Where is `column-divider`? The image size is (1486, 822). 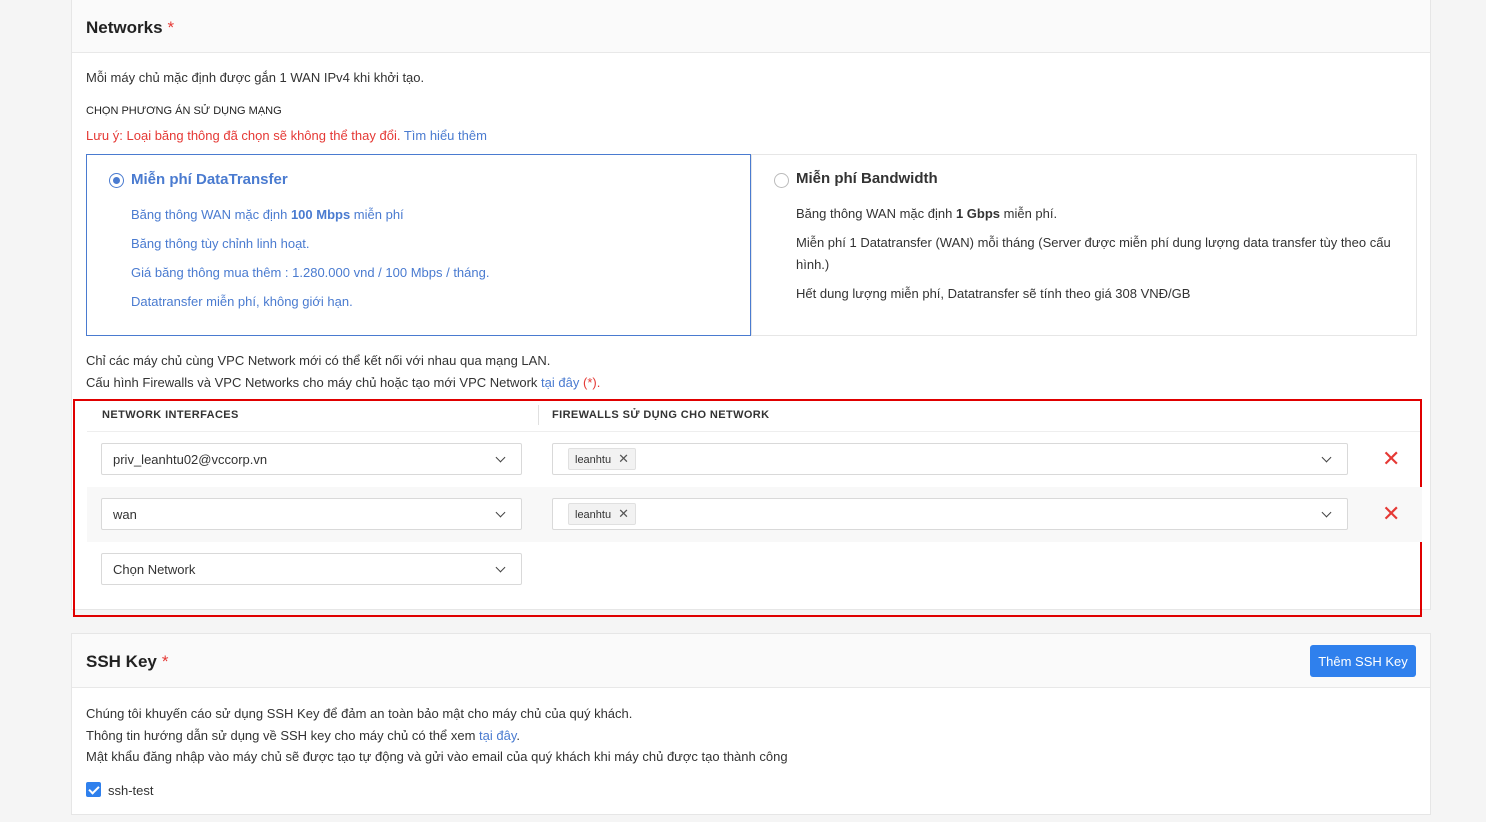 column-divider is located at coordinates (538, 415).